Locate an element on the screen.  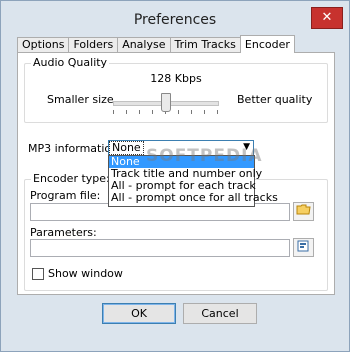
tab-trim-tracks: Trim Tracks is located at coordinates (205, 45).